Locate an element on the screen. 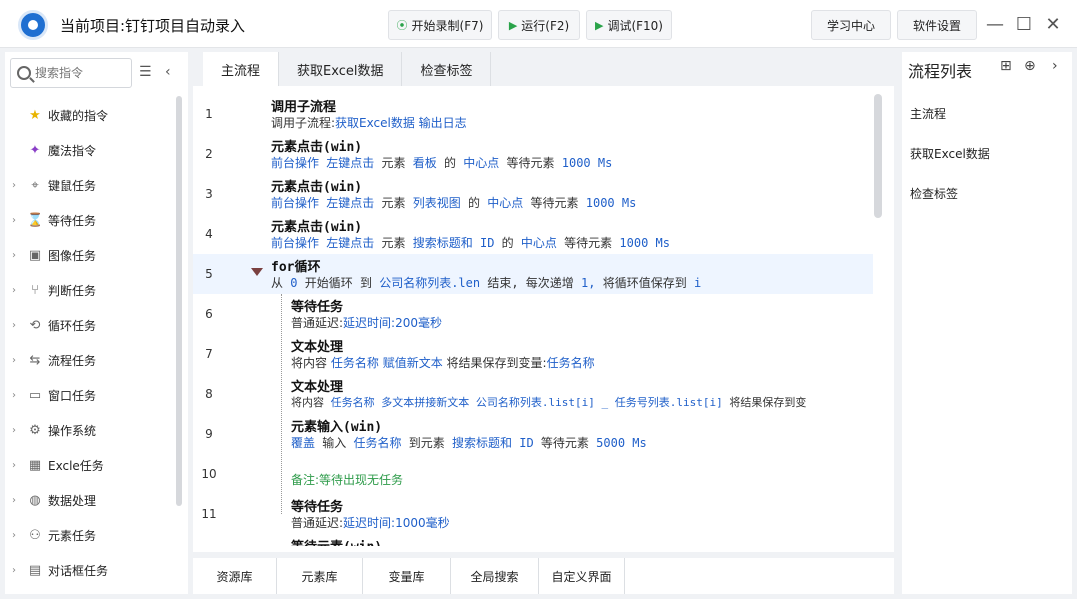 The image size is (1077, 599). sidebar-item-element: › ⚇ 元素任务 is located at coordinates (90, 535).